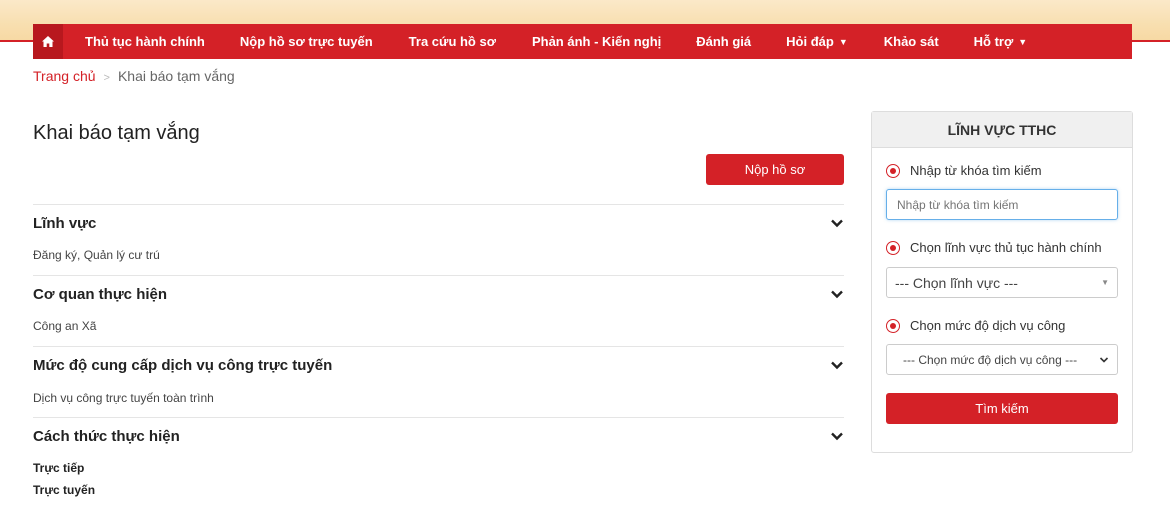 The image size is (1170, 516). What do you see at coordinates (810, 41) in the screenshot?
I see `nav-label: Hỏi đáp` at bounding box center [810, 41].